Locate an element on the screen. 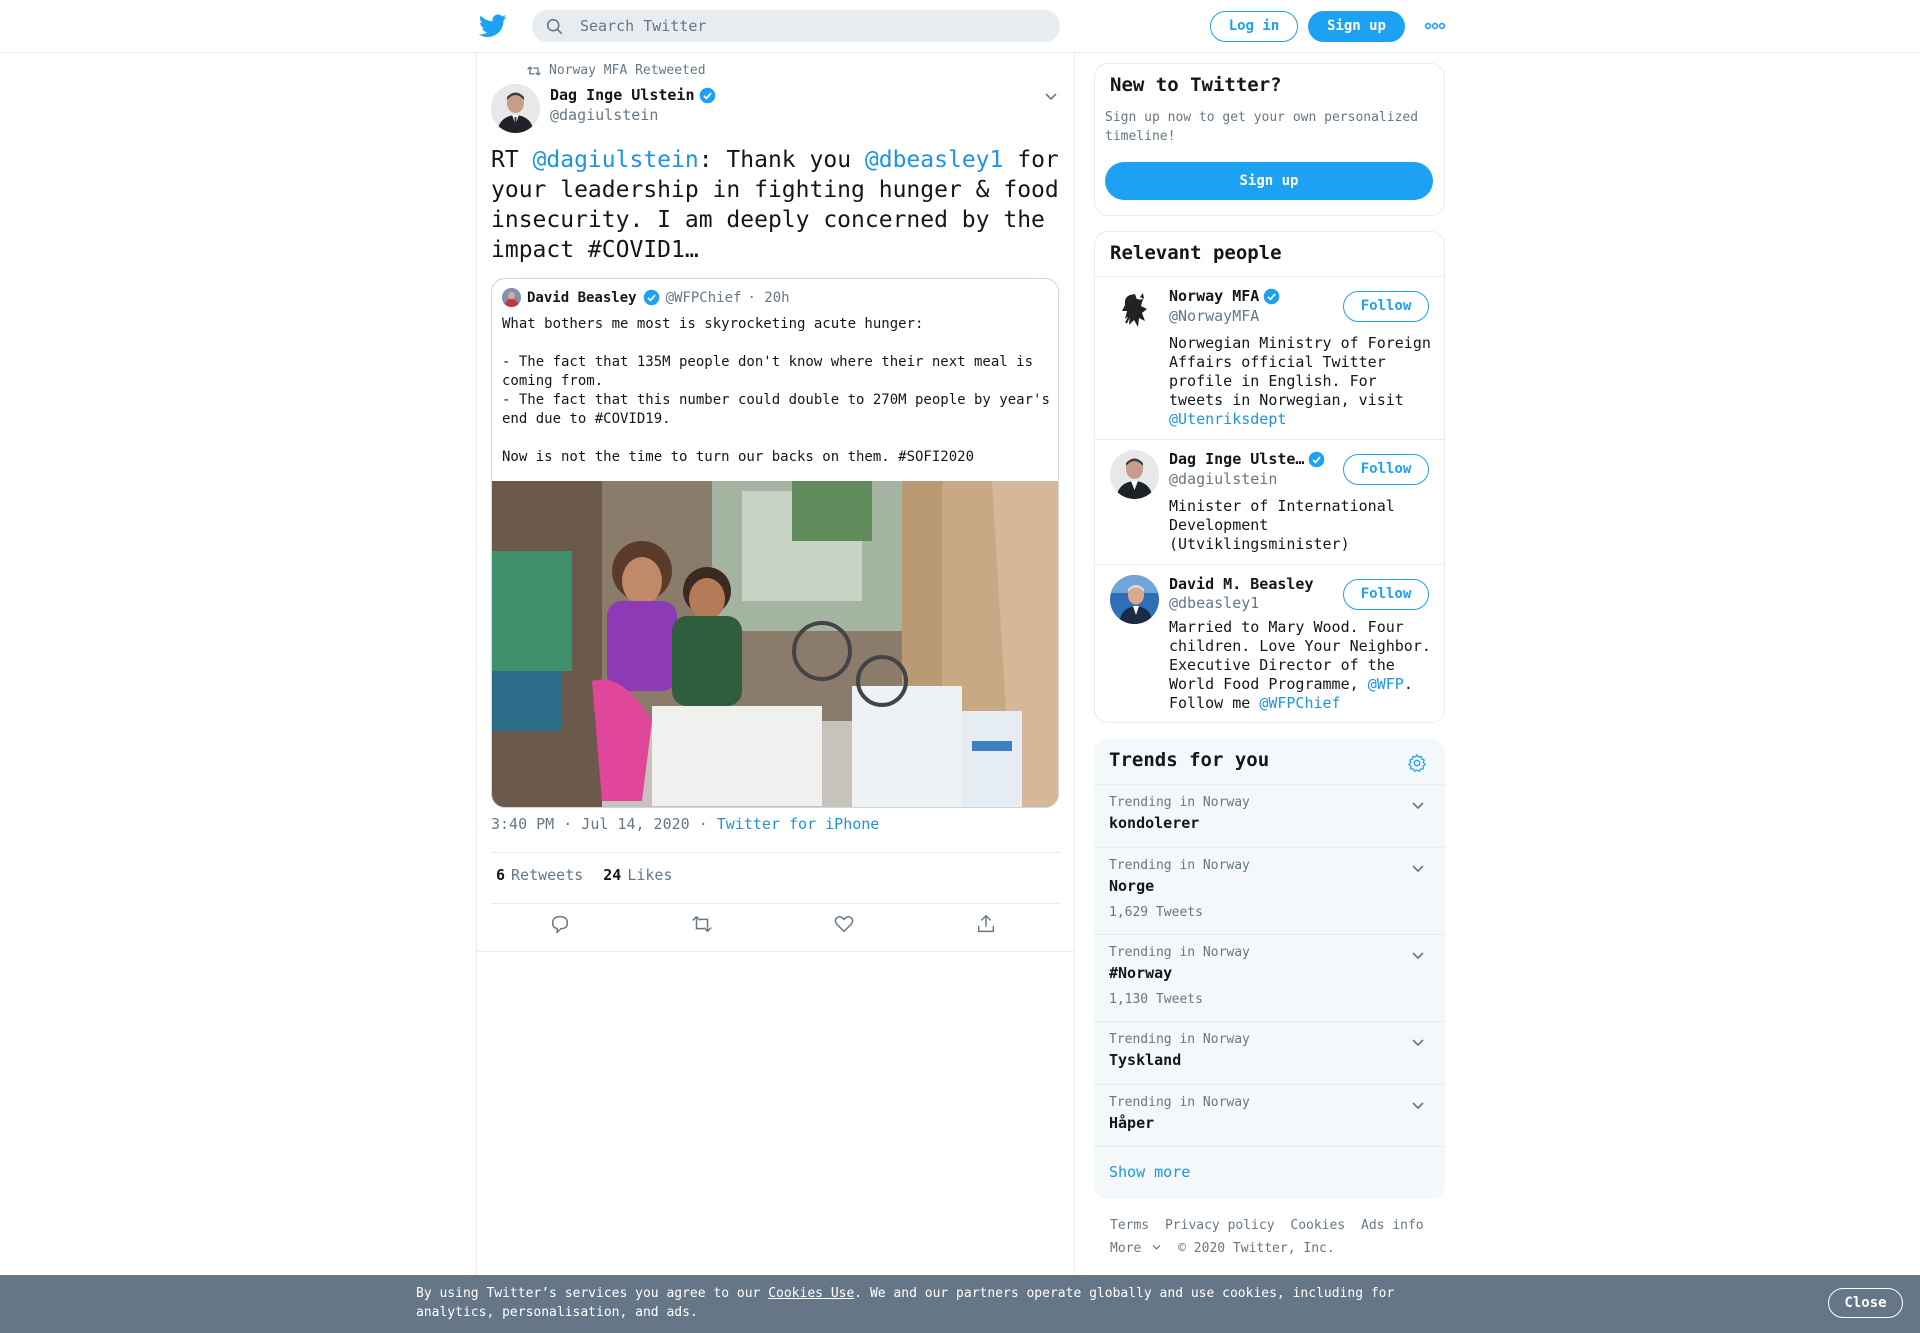  likes-stat: 24 Likes is located at coordinates (637, 875).